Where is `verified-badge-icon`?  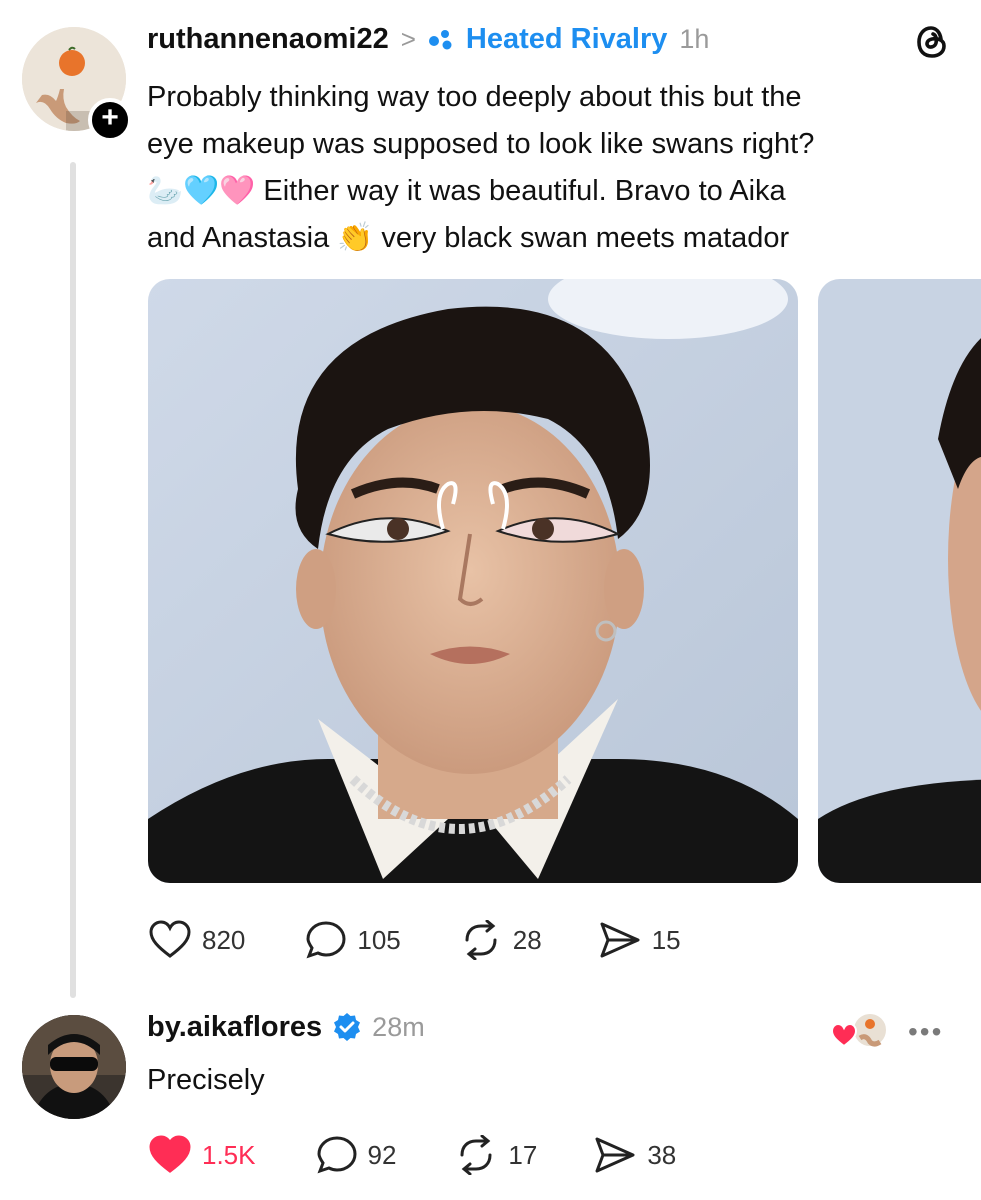
verified-badge-icon is located at coordinates (347, 1027).